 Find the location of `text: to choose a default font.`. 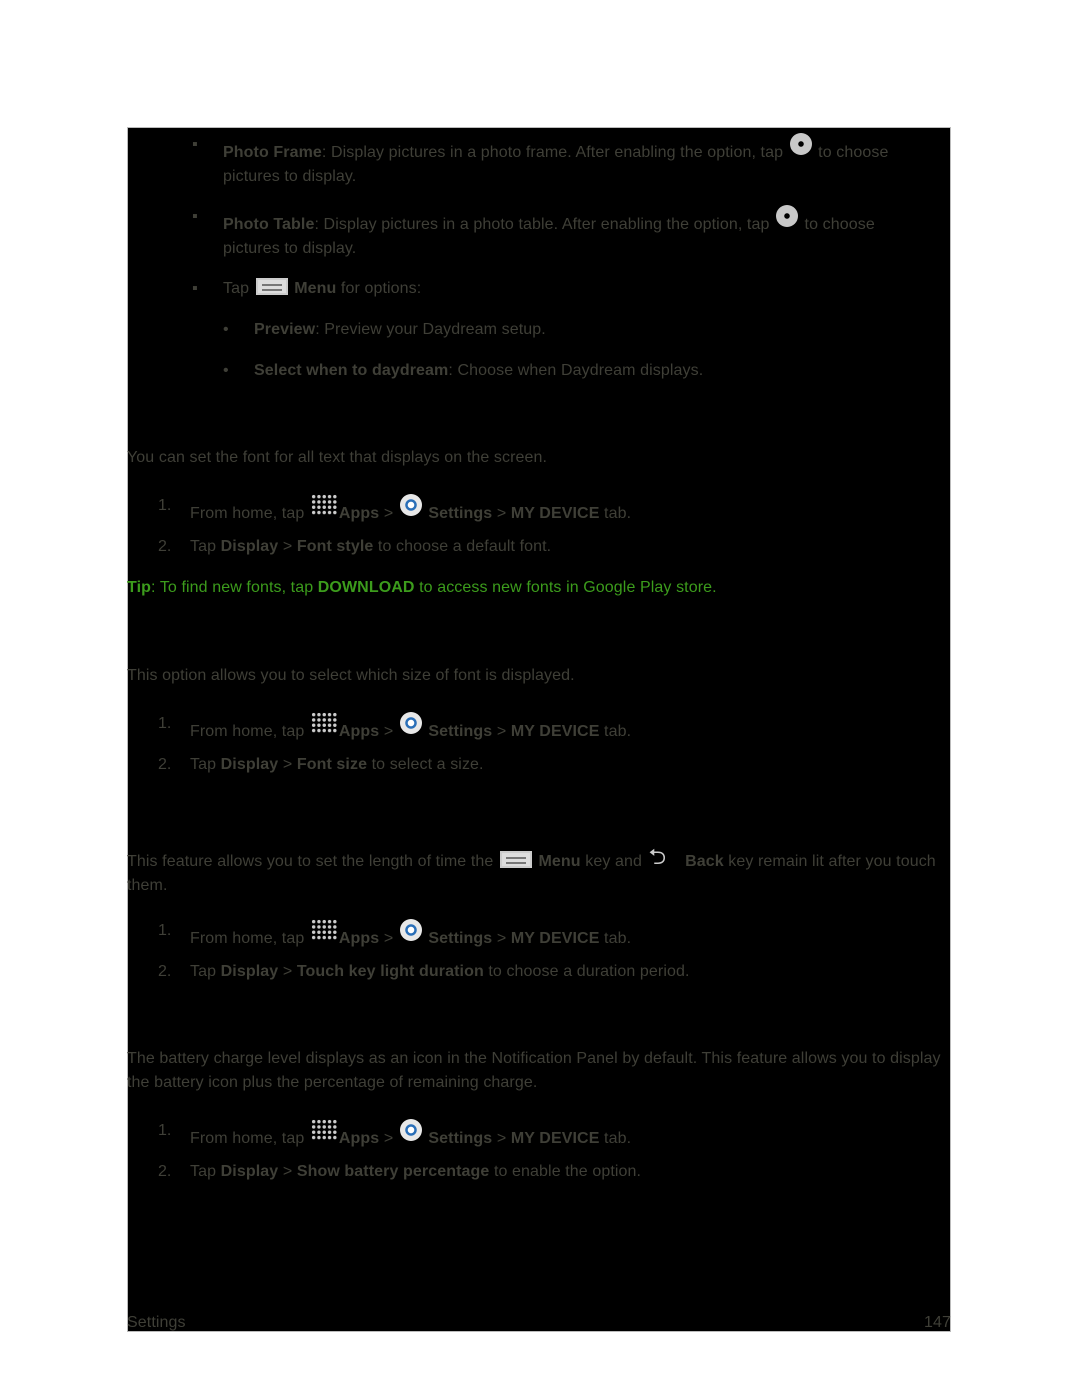

text: to choose a default font. is located at coordinates (462, 546).